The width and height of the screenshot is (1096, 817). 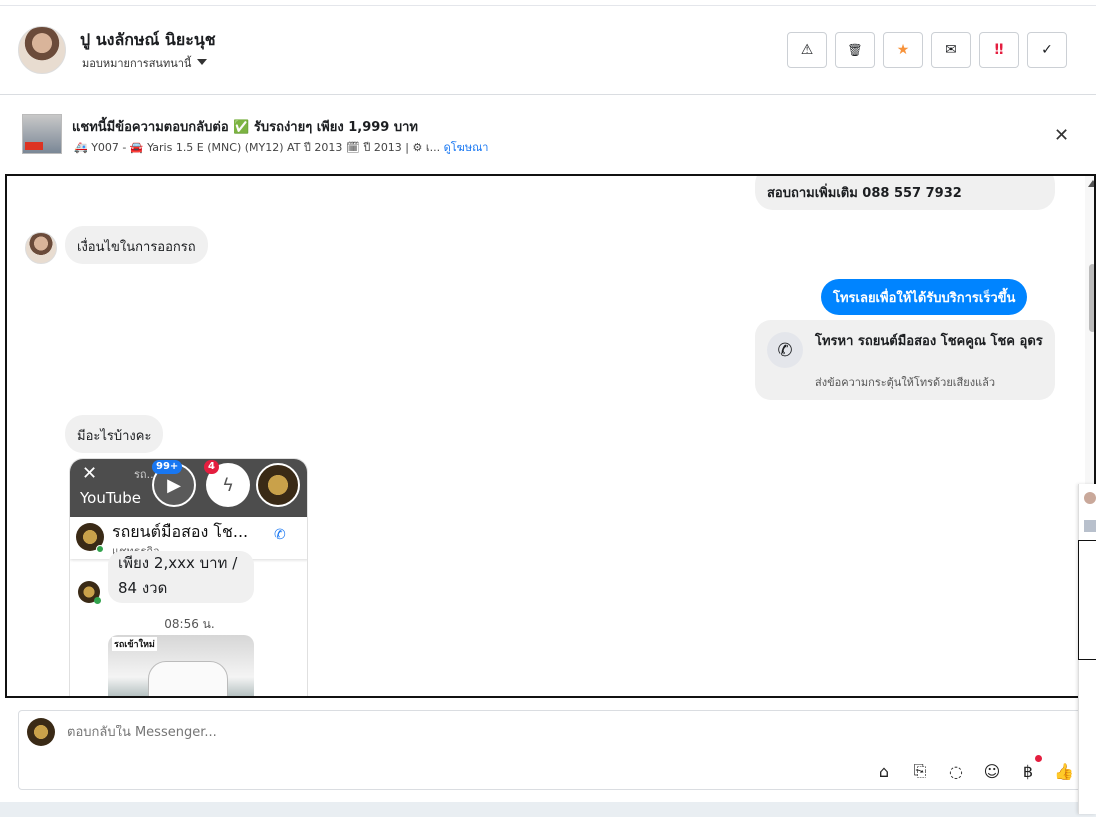 I want to click on shopping-bag-icon: ⌂, so click(x=884, y=771).